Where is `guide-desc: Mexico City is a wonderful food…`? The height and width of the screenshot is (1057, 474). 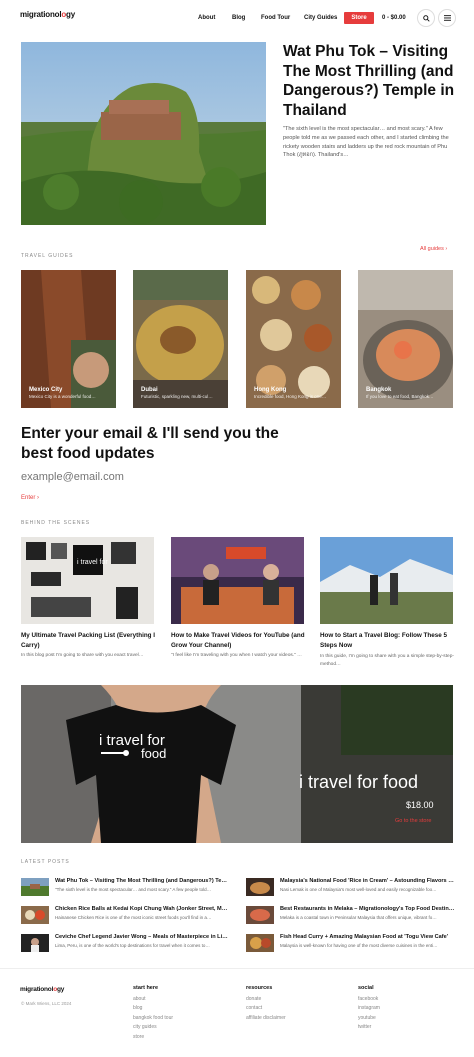
guide-desc: Mexico City is a wonderful food… is located at coordinates (62, 396).